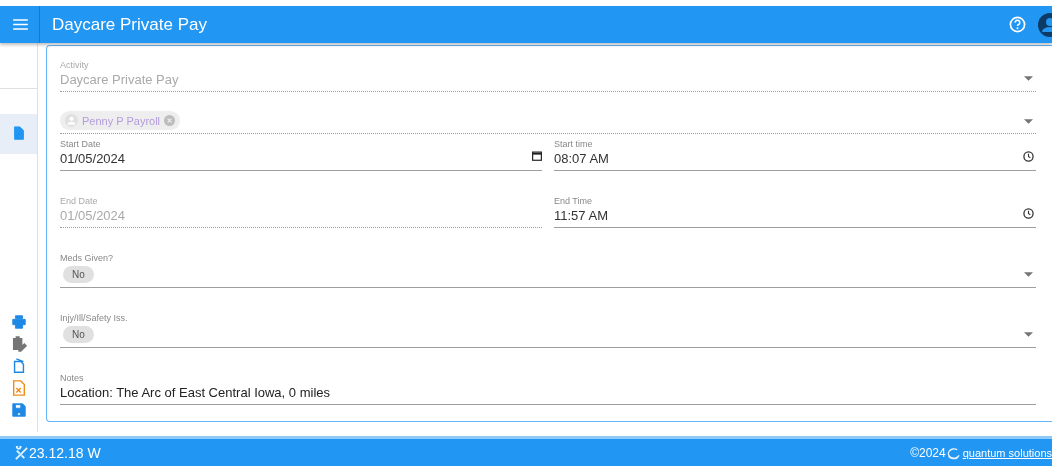 The height and width of the screenshot is (466, 1052). Describe the element at coordinates (928, 453) in the screenshot. I see `copyright-text: ©2024` at that location.